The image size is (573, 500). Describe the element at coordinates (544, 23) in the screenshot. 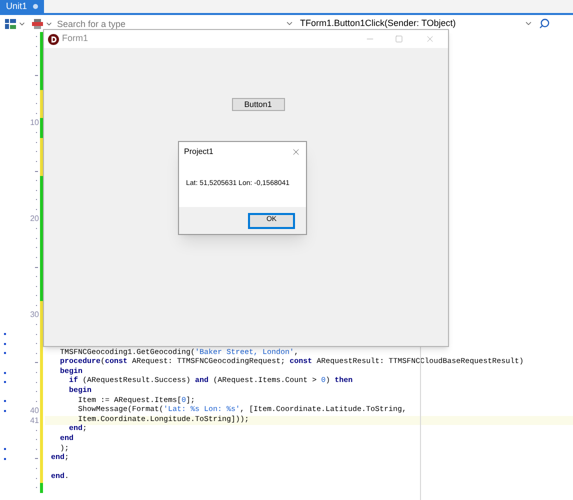

I see `search-icon` at that location.